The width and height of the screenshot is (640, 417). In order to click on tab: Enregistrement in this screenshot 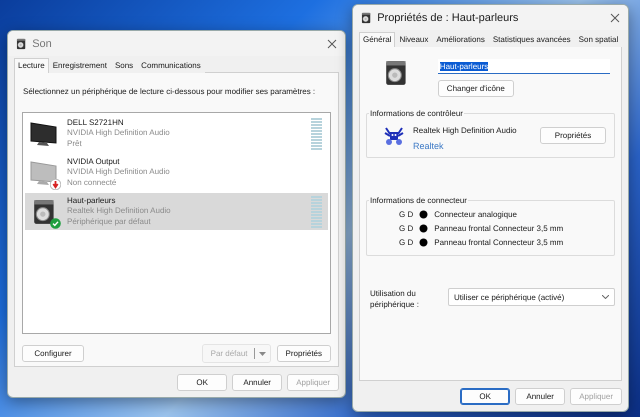, I will do `click(79, 65)`.